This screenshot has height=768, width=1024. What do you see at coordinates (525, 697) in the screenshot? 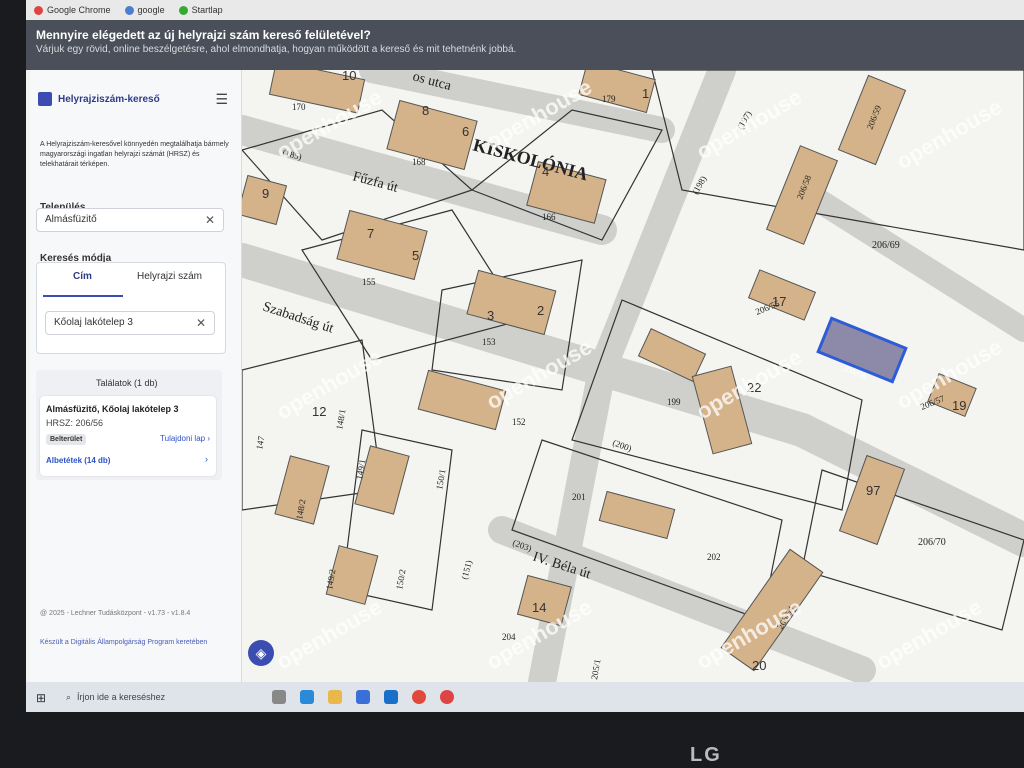
I see `taskbar: ⊞ ⌕ Írjon ide a kereséshez` at bounding box center [525, 697].